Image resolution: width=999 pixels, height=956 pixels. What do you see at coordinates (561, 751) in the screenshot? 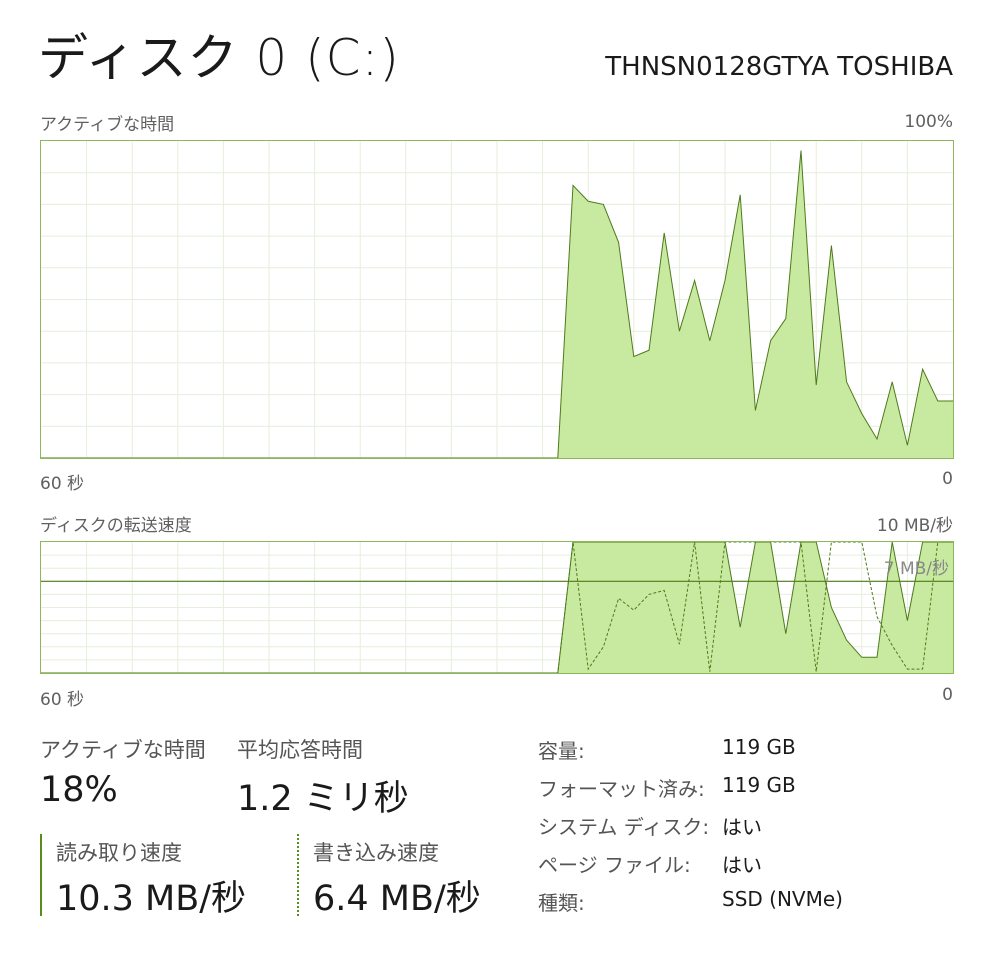
I see `info-label-capacity: 容量:` at bounding box center [561, 751].